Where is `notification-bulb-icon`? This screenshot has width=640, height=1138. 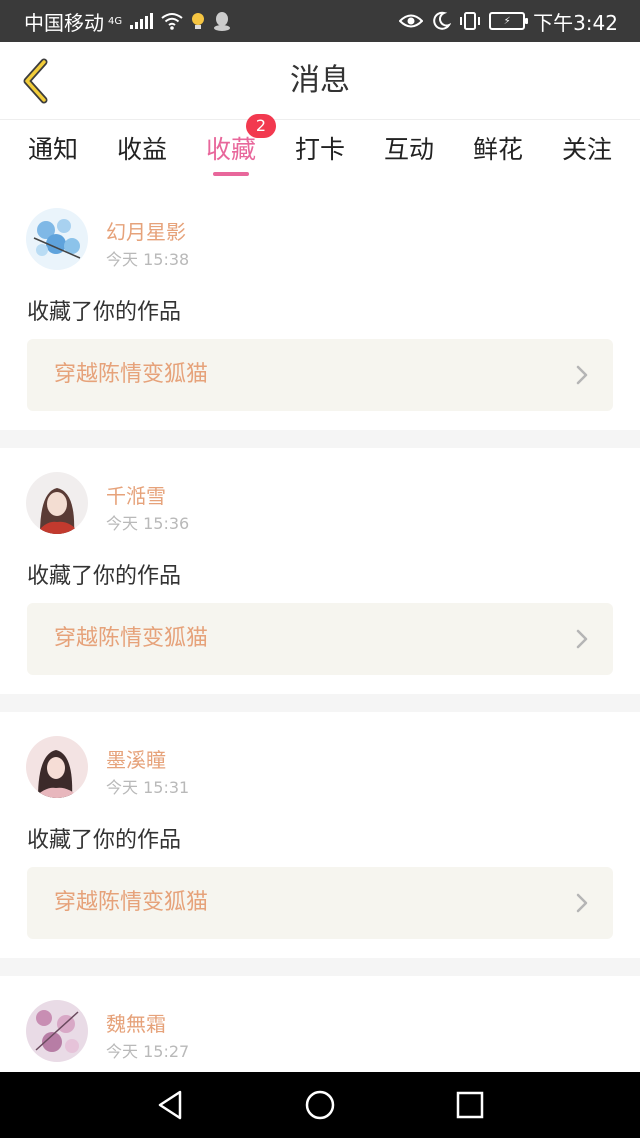 notification-bulb-icon is located at coordinates (198, 21).